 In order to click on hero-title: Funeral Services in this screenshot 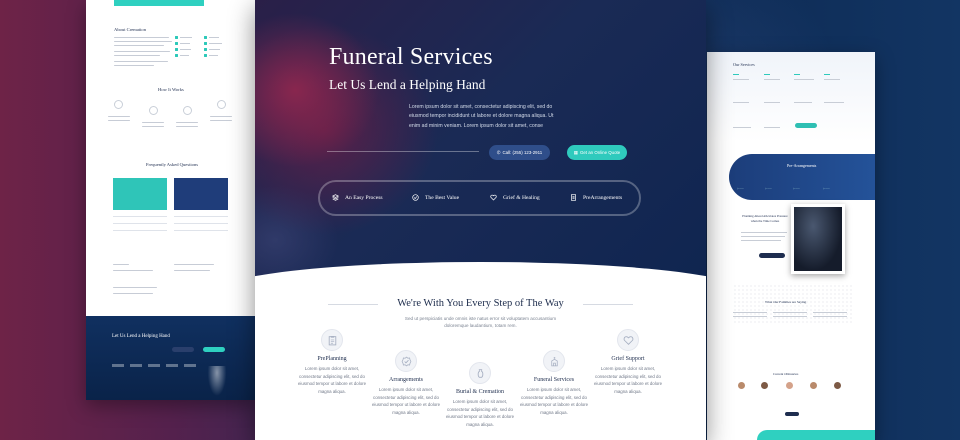, I will do `click(411, 57)`.